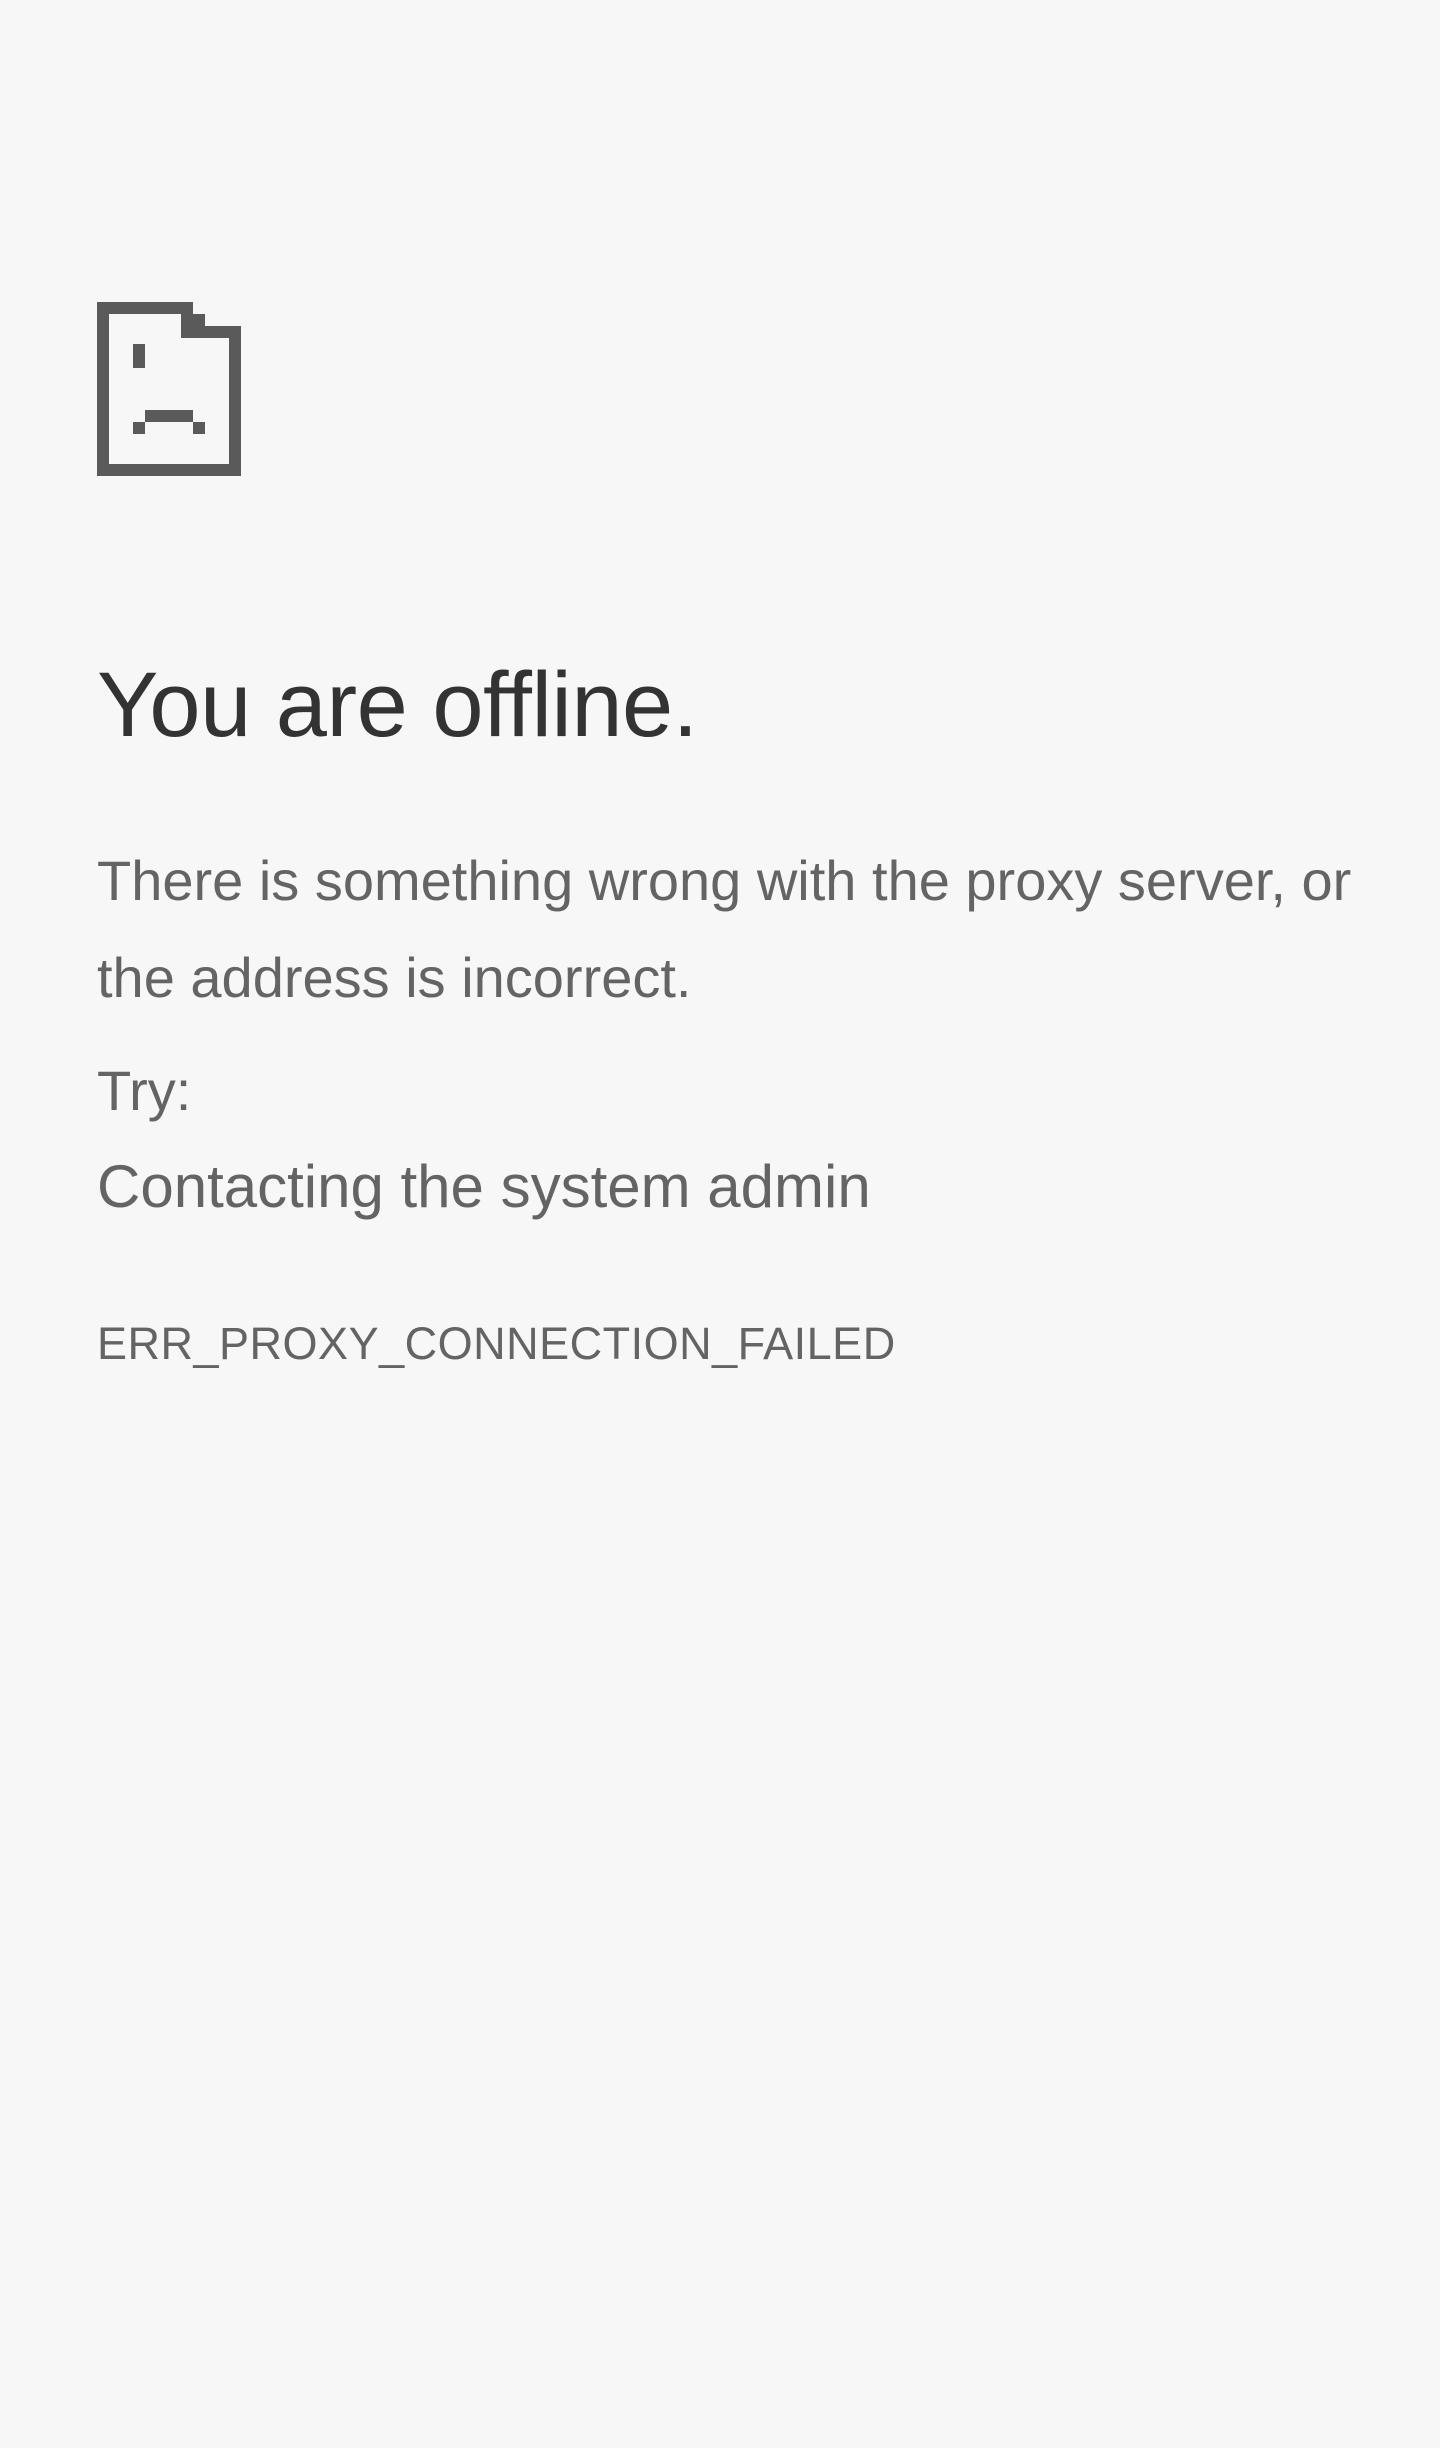 This screenshot has width=1440, height=2448. What do you see at coordinates (144, 1090) in the screenshot?
I see `try-label: Try:` at bounding box center [144, 1090].